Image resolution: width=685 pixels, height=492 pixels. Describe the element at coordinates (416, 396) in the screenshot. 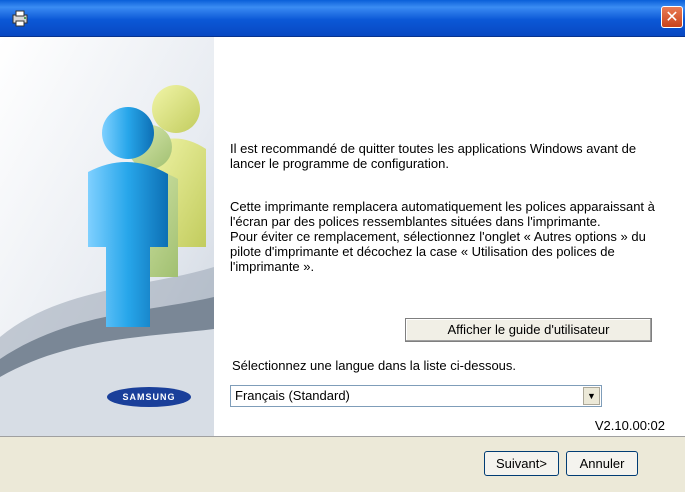

I see `language-select: Français (Standard) ▼` at that location.